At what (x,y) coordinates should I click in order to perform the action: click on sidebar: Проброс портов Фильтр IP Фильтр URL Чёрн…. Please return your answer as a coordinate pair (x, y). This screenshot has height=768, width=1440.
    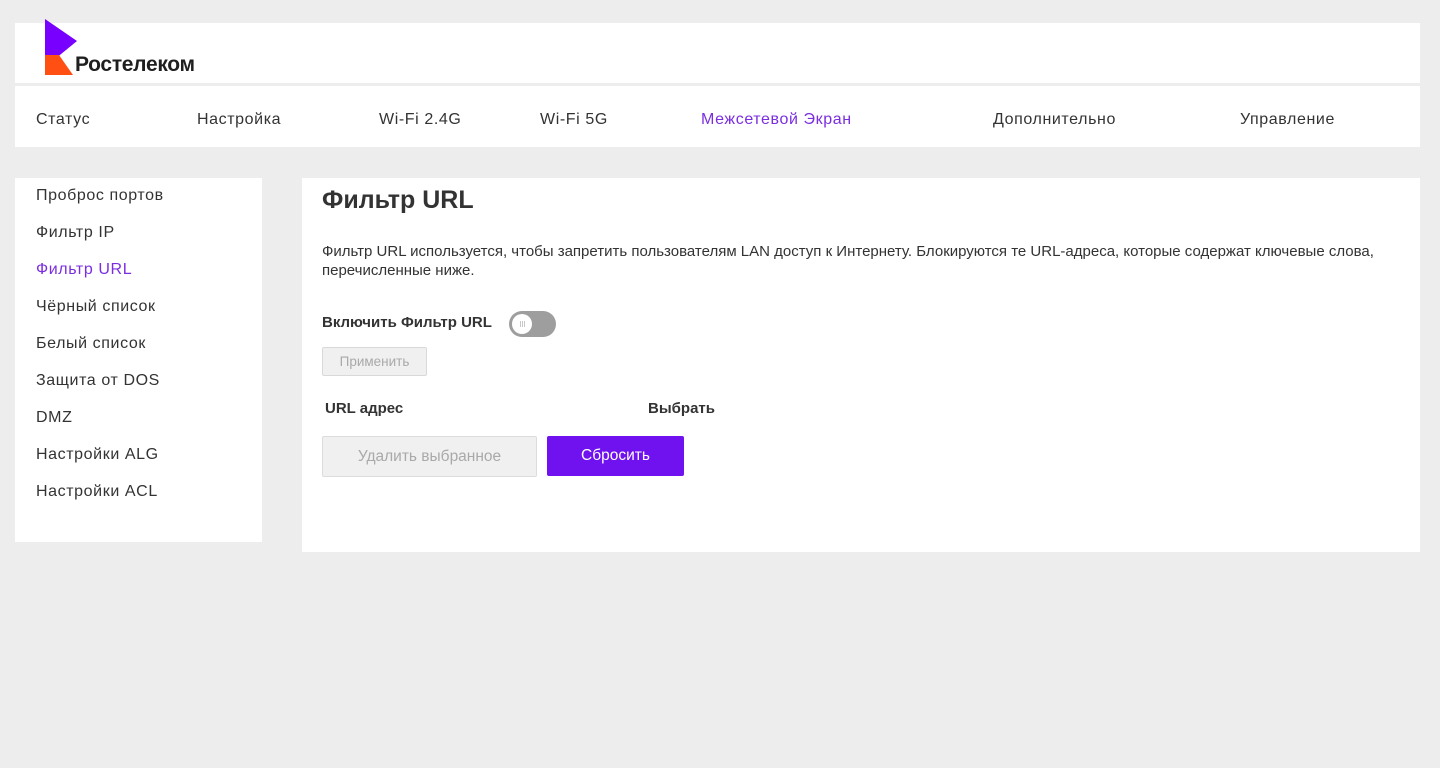
    Looking at the image, I should click on (138, 360).